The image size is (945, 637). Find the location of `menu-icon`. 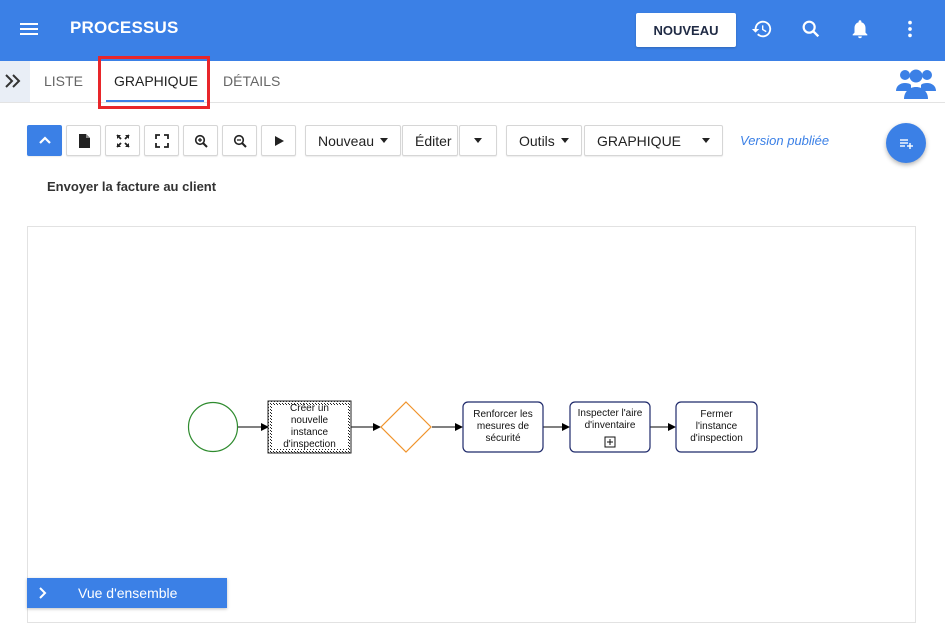

menu-icon is located at coordinates (29, 29).